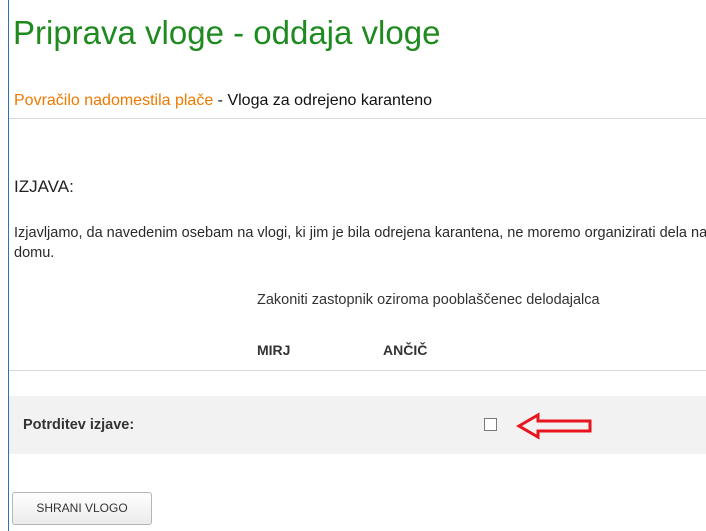  Describe the element at coordinates (44, 186) in the screenshot. I see `declaration-heading: IZJAVA:` at that location.